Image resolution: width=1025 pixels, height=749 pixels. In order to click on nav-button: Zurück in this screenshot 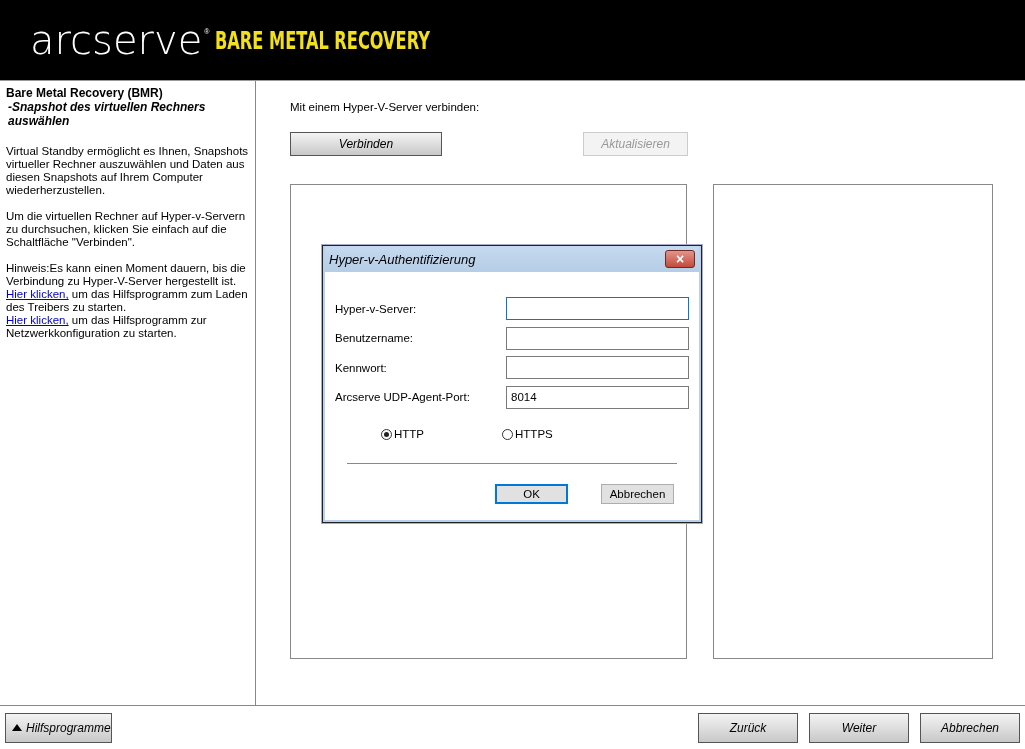, I will do `click(748, 727)`.